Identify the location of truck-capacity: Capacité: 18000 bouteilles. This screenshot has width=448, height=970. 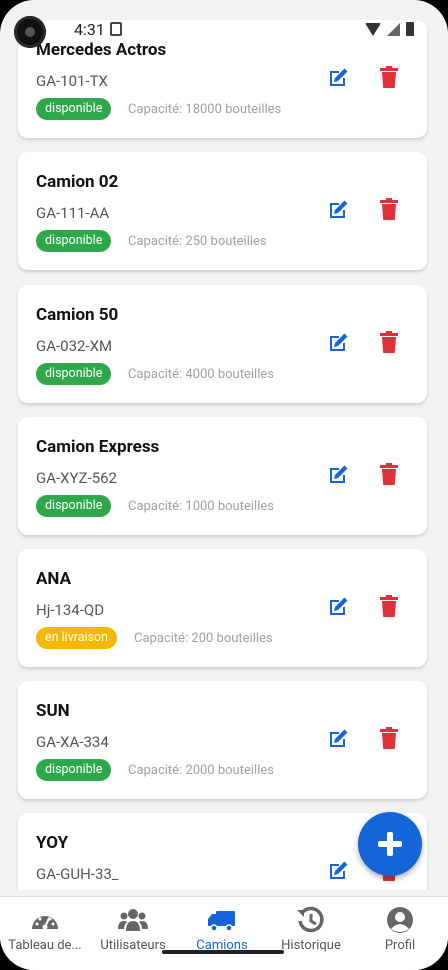
(205, 109).